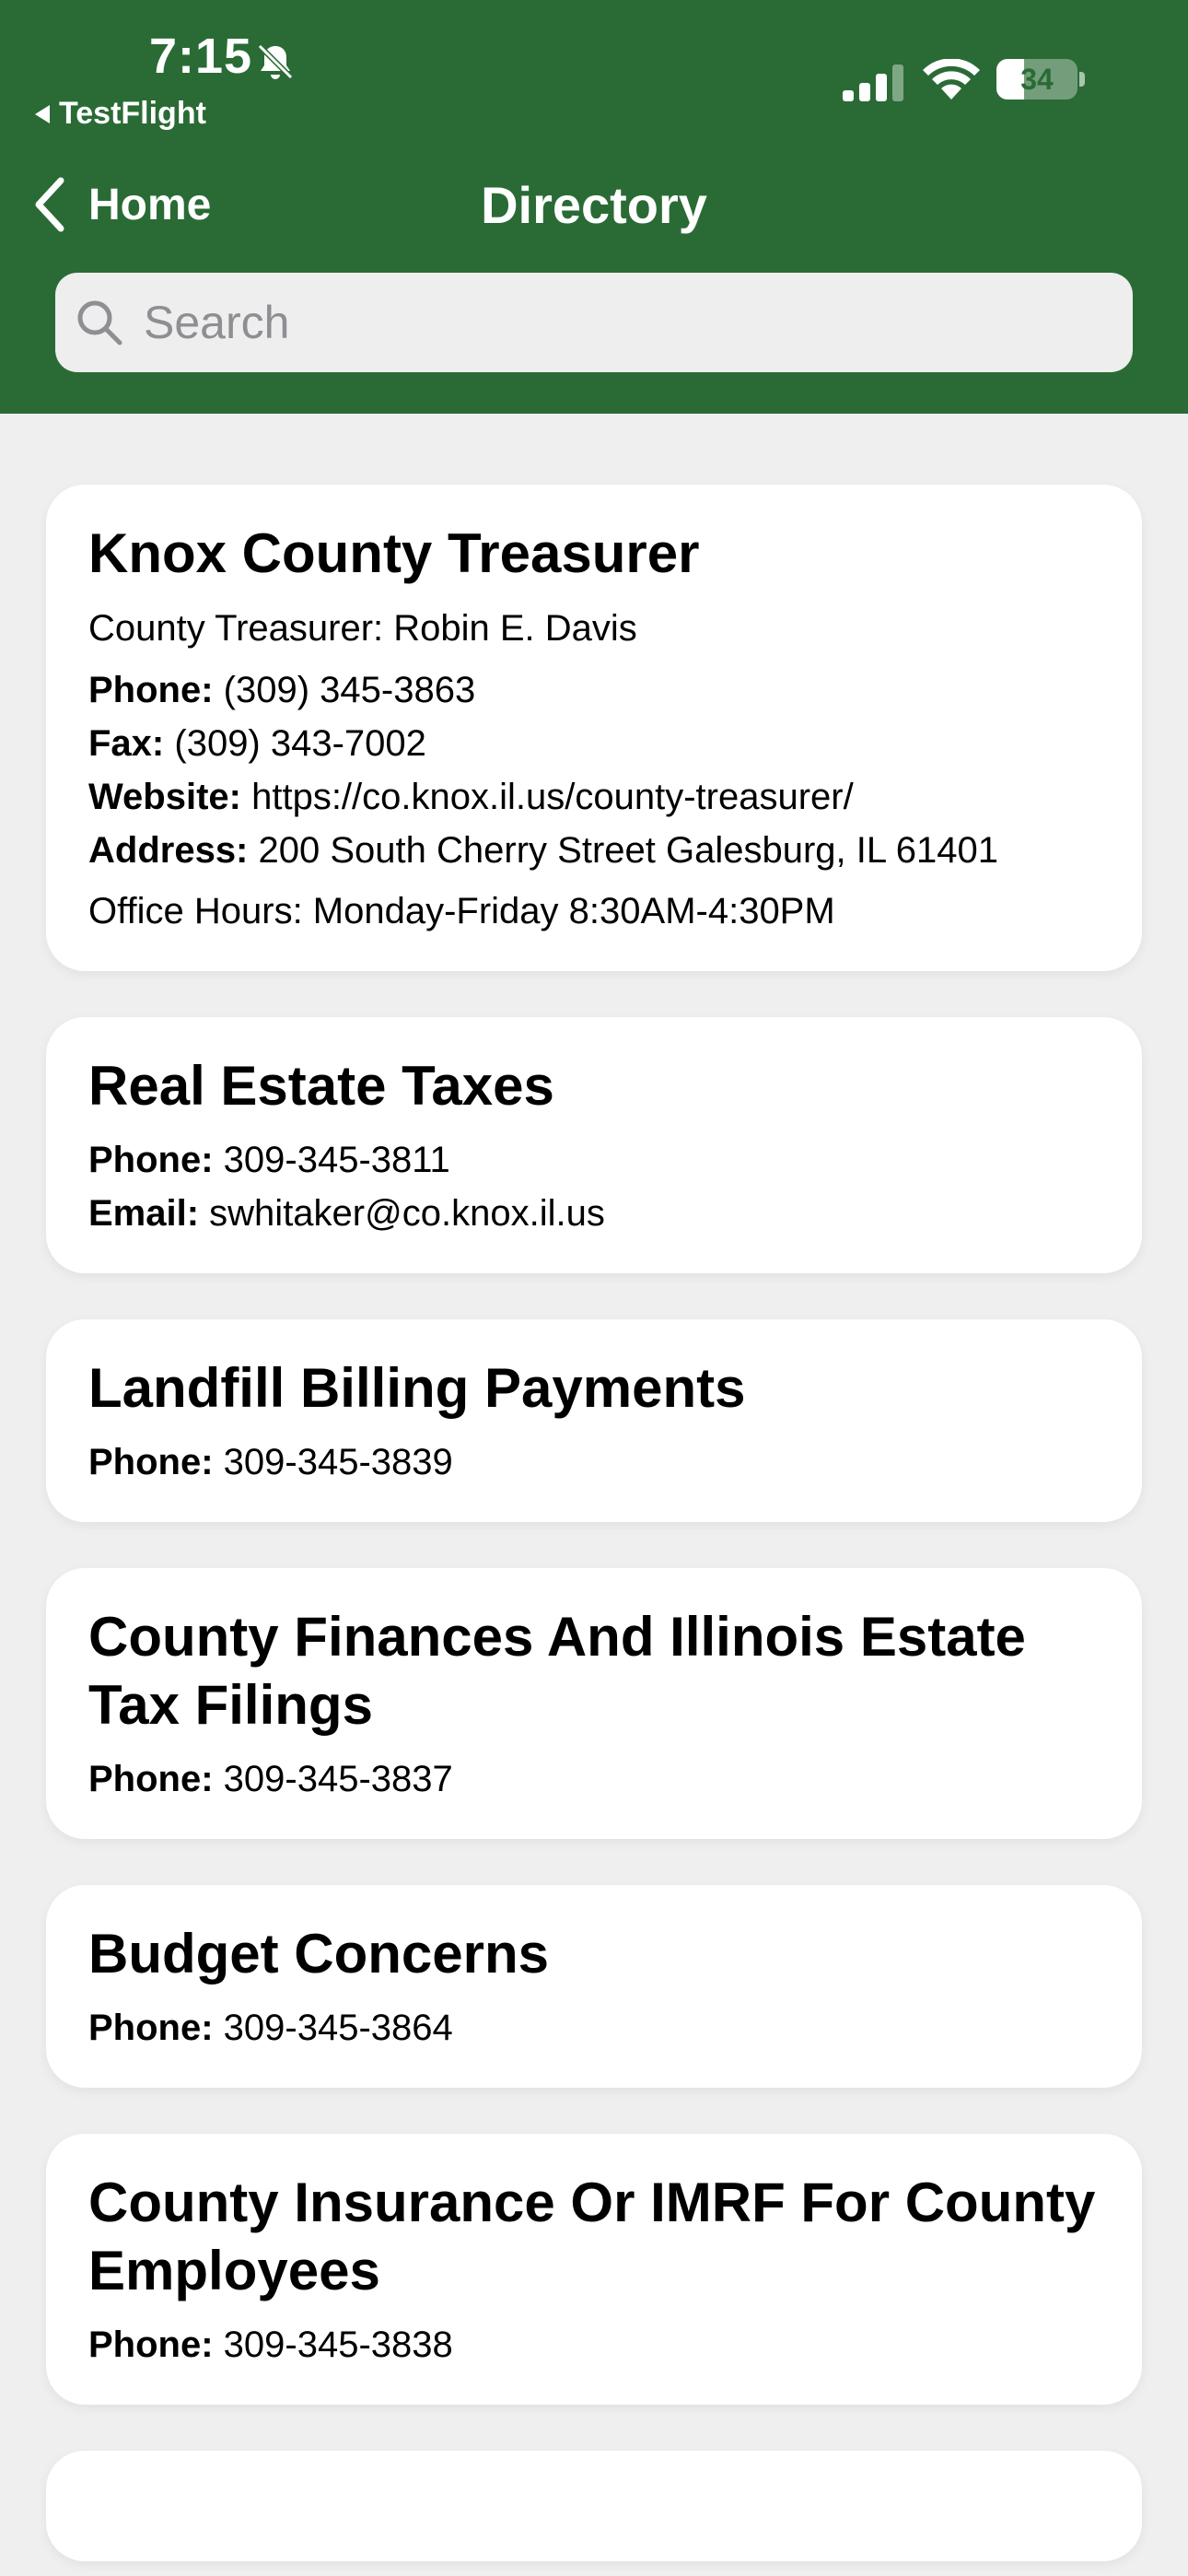 The image size is (1188, 2576). What do you see at coordinates (164, 797) in the screenshot?
I see `website-label: Website:` at bounding box center [164, 797].